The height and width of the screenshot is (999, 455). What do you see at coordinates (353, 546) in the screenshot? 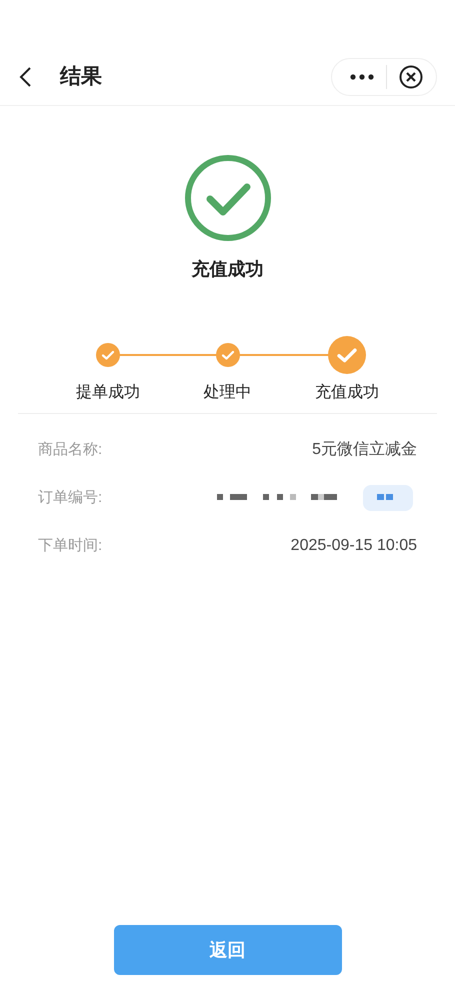
I see `detail-value: 2025-09-15 10:05` at bounding box center [353, 546].